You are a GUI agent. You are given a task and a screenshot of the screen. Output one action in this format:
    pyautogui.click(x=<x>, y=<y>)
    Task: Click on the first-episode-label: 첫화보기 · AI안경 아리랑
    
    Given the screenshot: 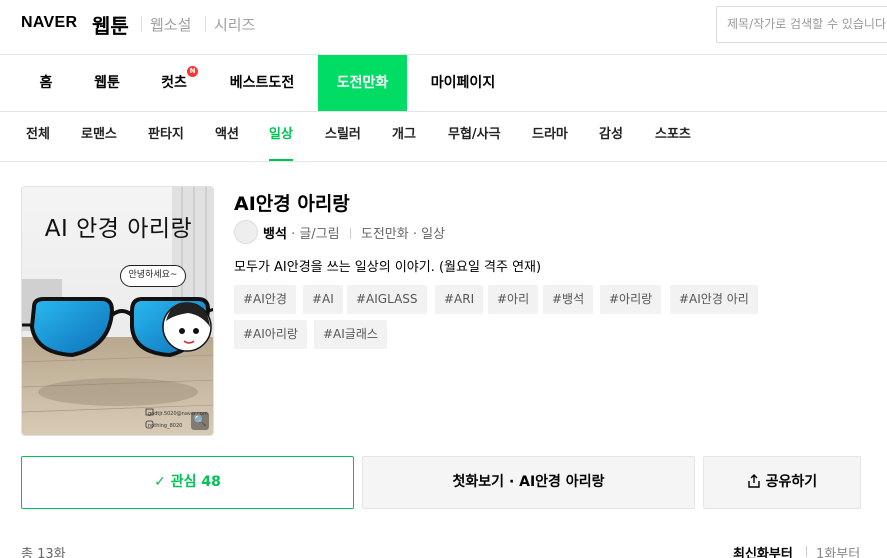 What is the action you would take?
    pyautogui.click(x=528, y=482)
    